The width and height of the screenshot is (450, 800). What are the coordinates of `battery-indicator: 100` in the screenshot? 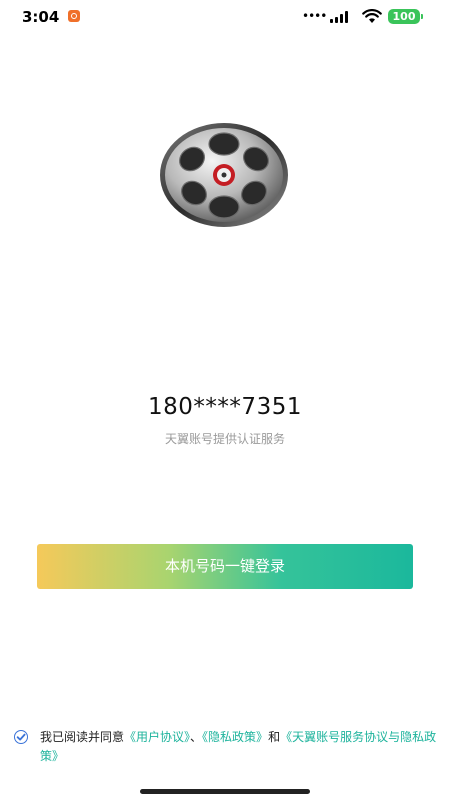 It's located at (405, 16).